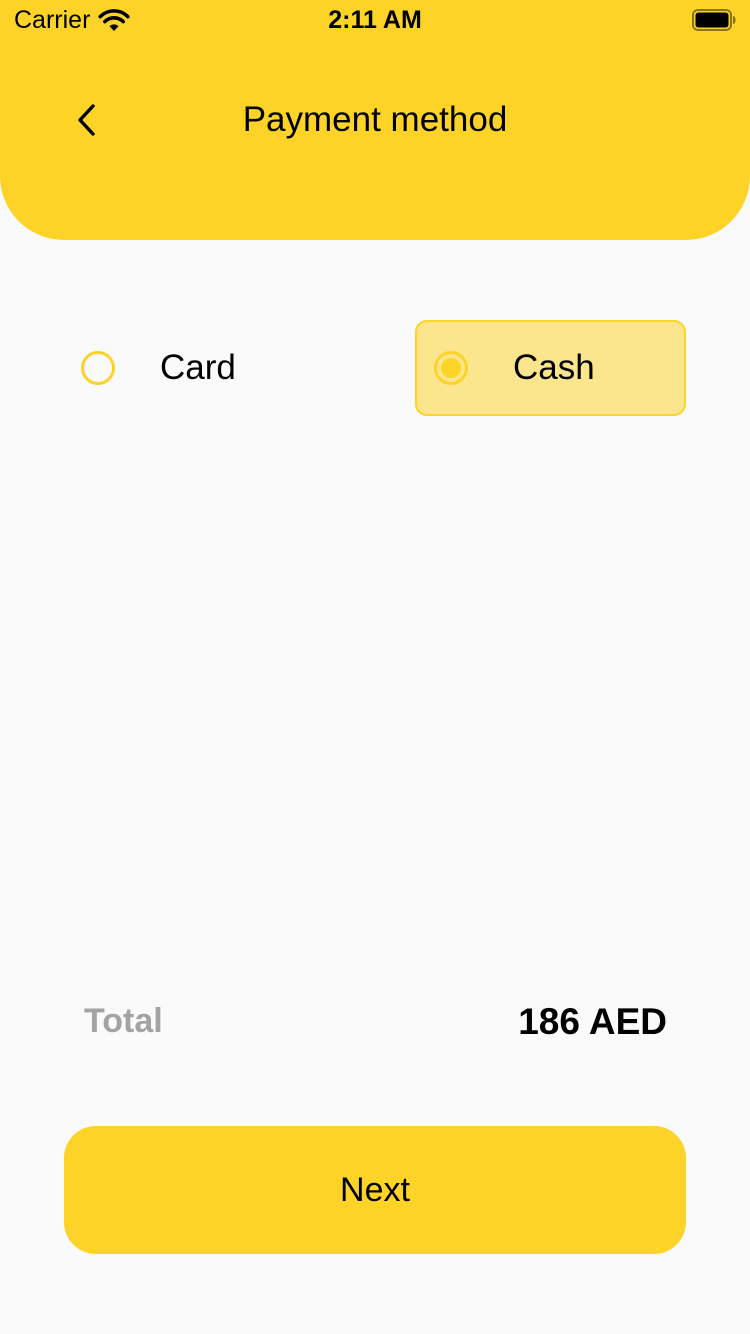  What do you see at coordinates (554, 367) in the screenshot?
I see `payment-option-label: Cash` at bounding box center [554, 367].